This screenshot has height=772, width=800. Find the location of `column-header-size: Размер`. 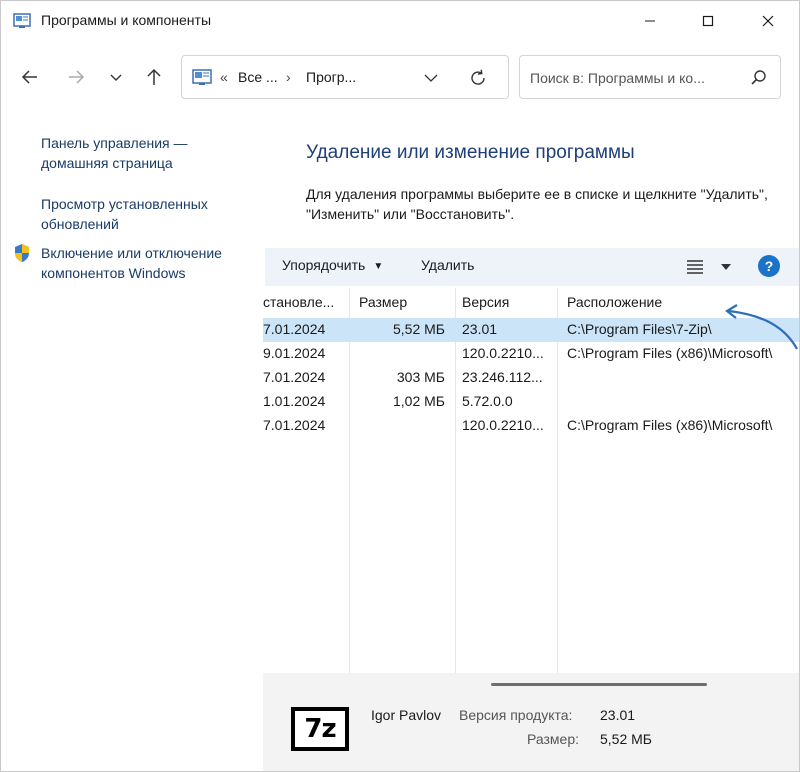

column-header-size: Размер is located at coordinates (383, 302).